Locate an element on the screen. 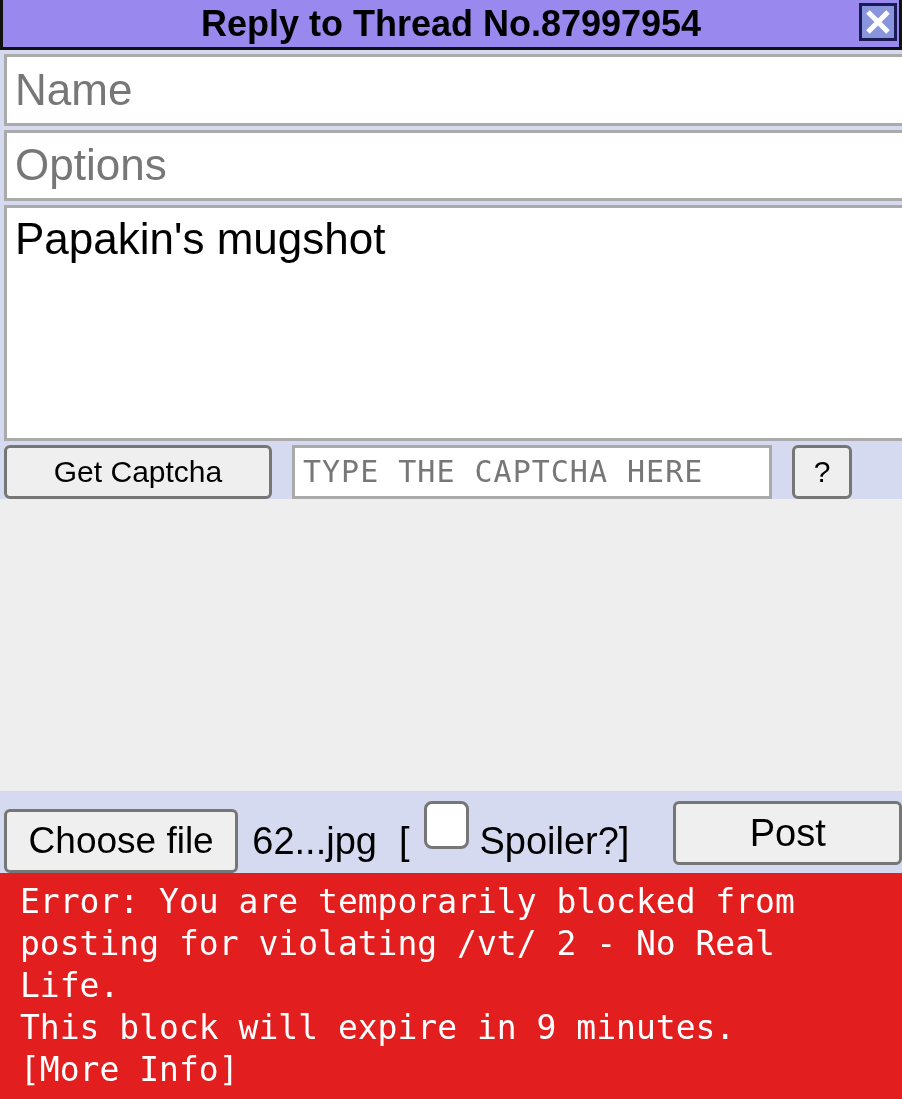  name-field: Name is located at coordinates (453, 90).